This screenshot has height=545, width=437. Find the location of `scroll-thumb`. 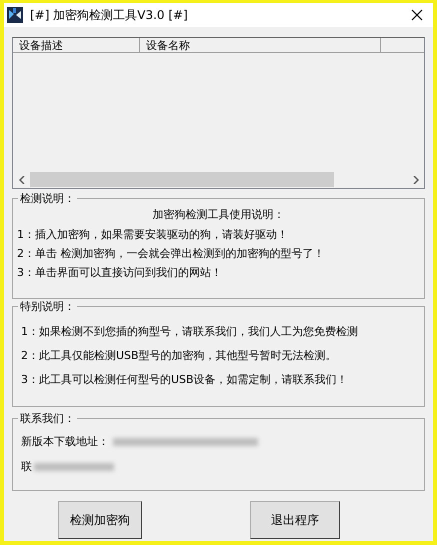

scroll-thumb is located at coordinates (182, 179).